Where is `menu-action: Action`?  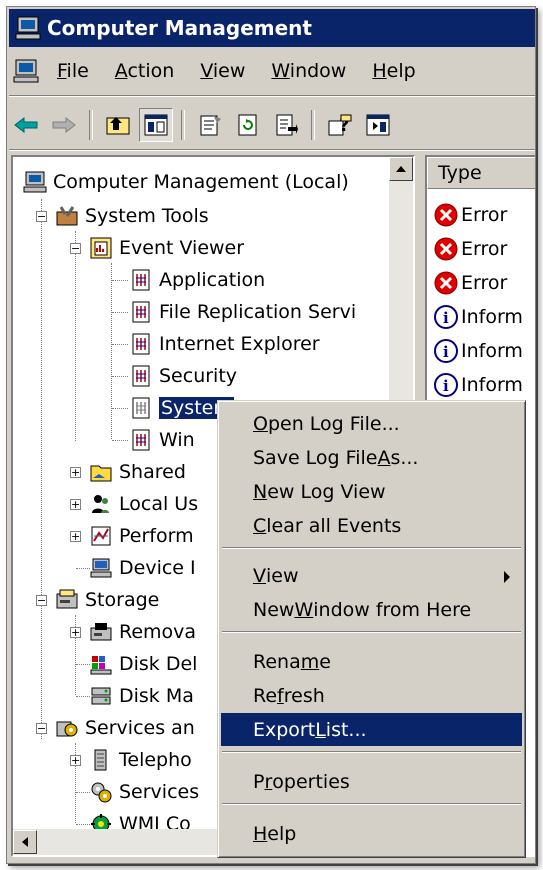 menu-action: Action is located at coordinates (145, 71).